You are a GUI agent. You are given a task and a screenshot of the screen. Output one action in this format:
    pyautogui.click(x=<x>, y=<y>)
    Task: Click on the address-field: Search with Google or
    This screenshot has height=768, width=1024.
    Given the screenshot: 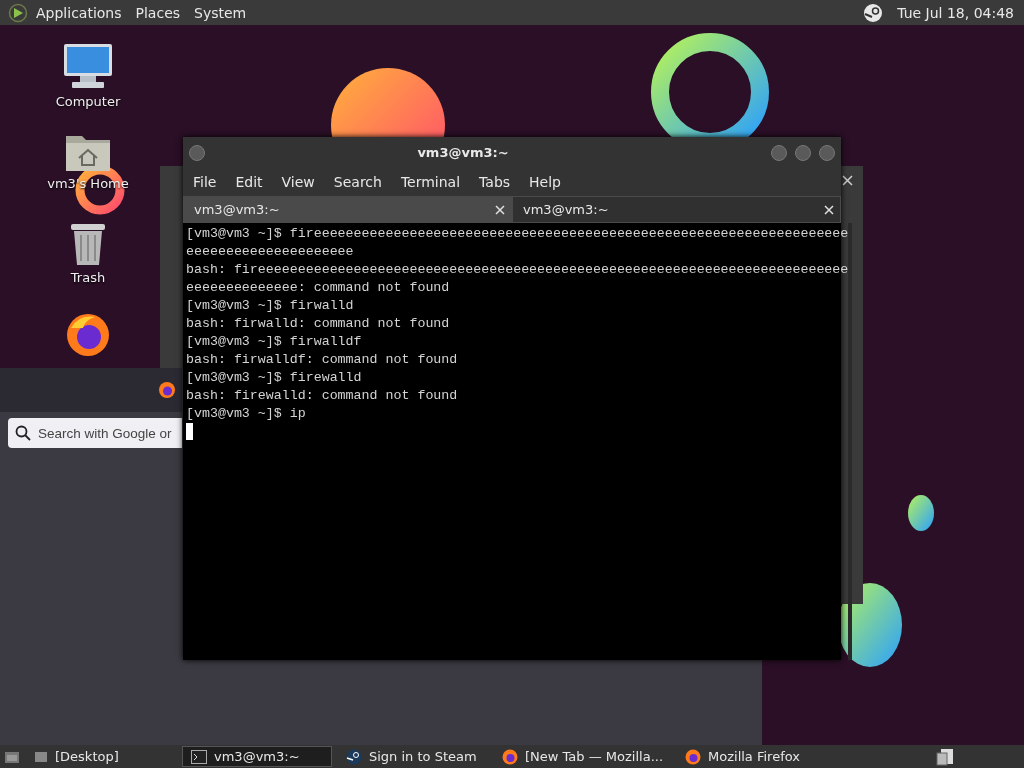 What is the action you would take?
    pyautogui.click(x=95, y=433)
    